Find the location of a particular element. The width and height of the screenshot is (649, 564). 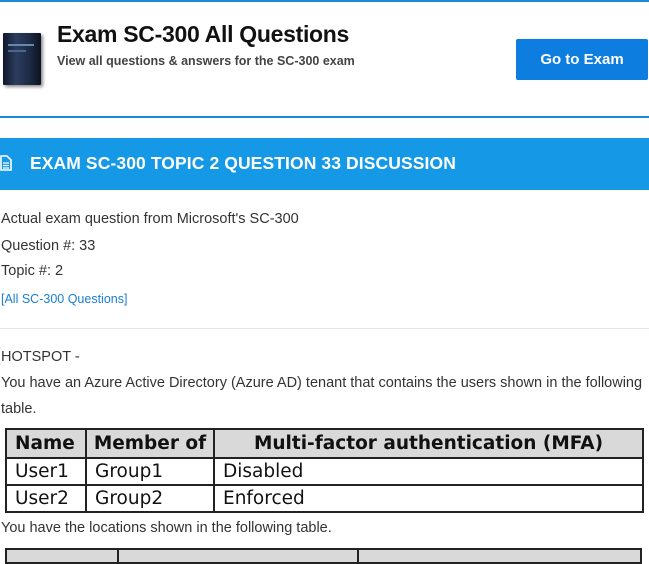

table-row: User1 Group1 Disabled is located at coordinates (324, 471).